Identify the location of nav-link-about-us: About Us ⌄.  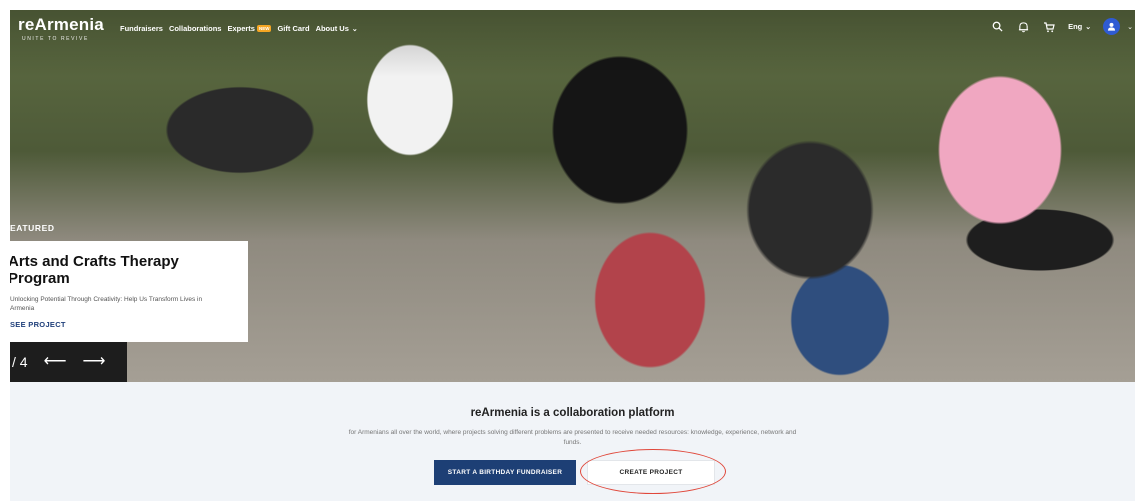
(337, 28).